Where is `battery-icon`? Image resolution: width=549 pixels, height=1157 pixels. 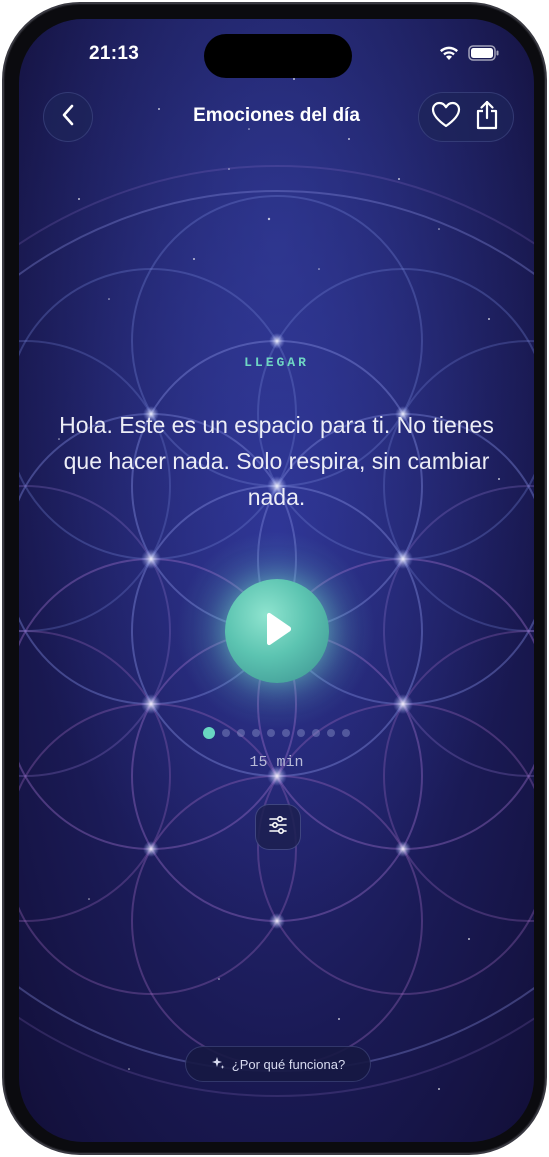
battery-icon is located at coordinates (484, 55).